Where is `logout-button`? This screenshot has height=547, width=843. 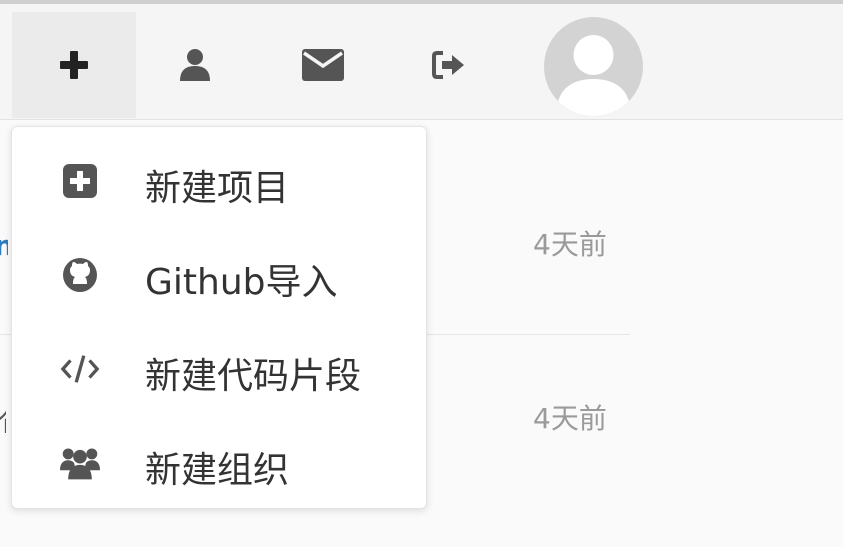
logout-button is located at coordinates (449, 65).